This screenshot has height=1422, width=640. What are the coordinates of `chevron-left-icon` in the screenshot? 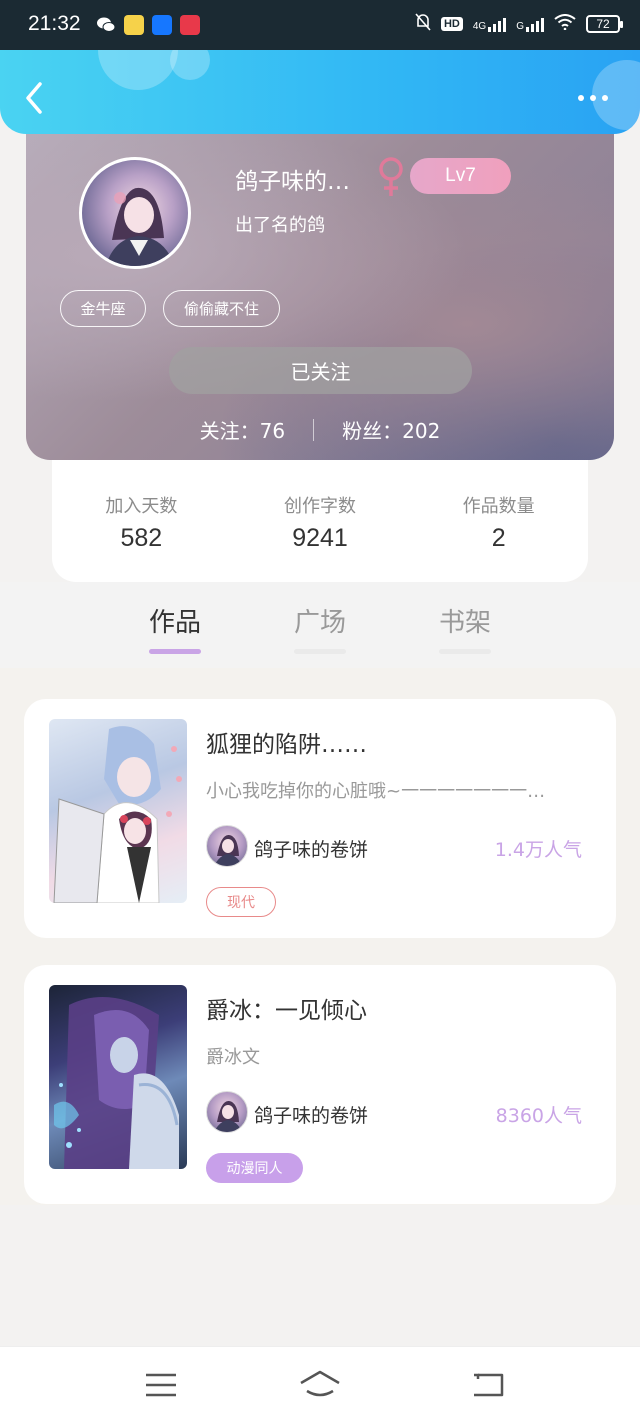 It's located at (35, 98).